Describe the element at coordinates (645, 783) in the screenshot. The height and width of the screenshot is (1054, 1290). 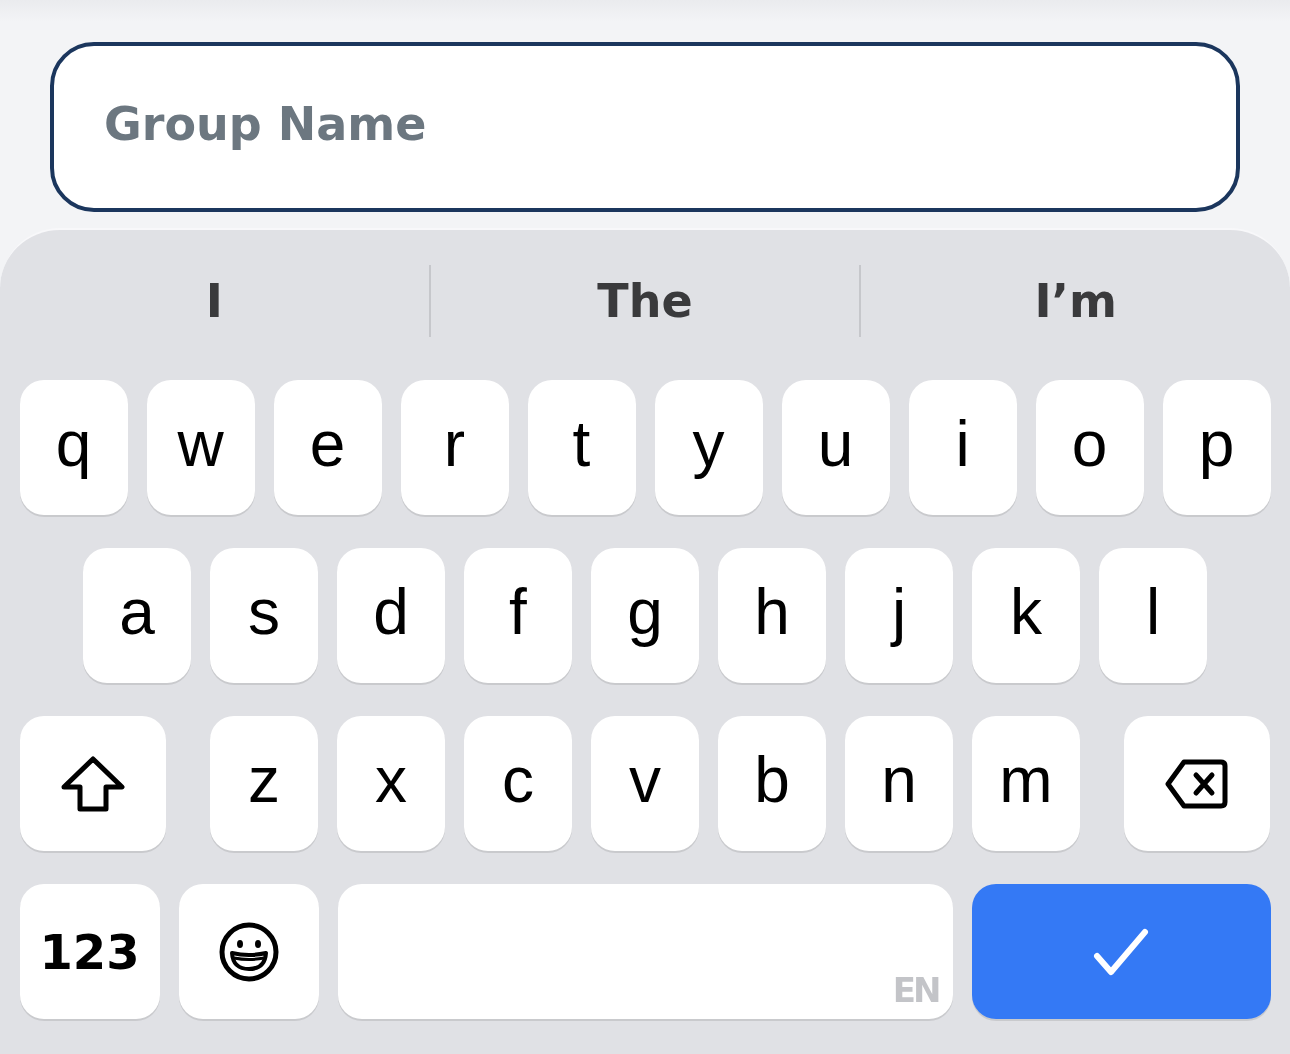
I see `letter-key: v` at that location.